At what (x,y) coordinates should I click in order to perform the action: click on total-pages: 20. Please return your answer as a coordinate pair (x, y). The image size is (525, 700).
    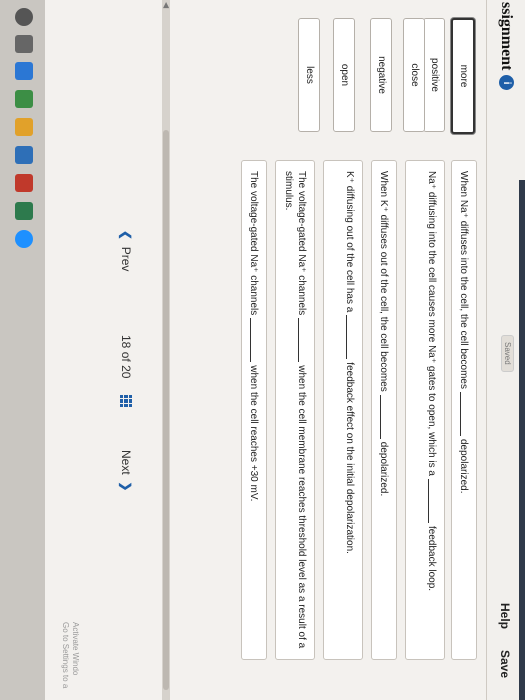
    Looking at the image, I should click on (126, 372).